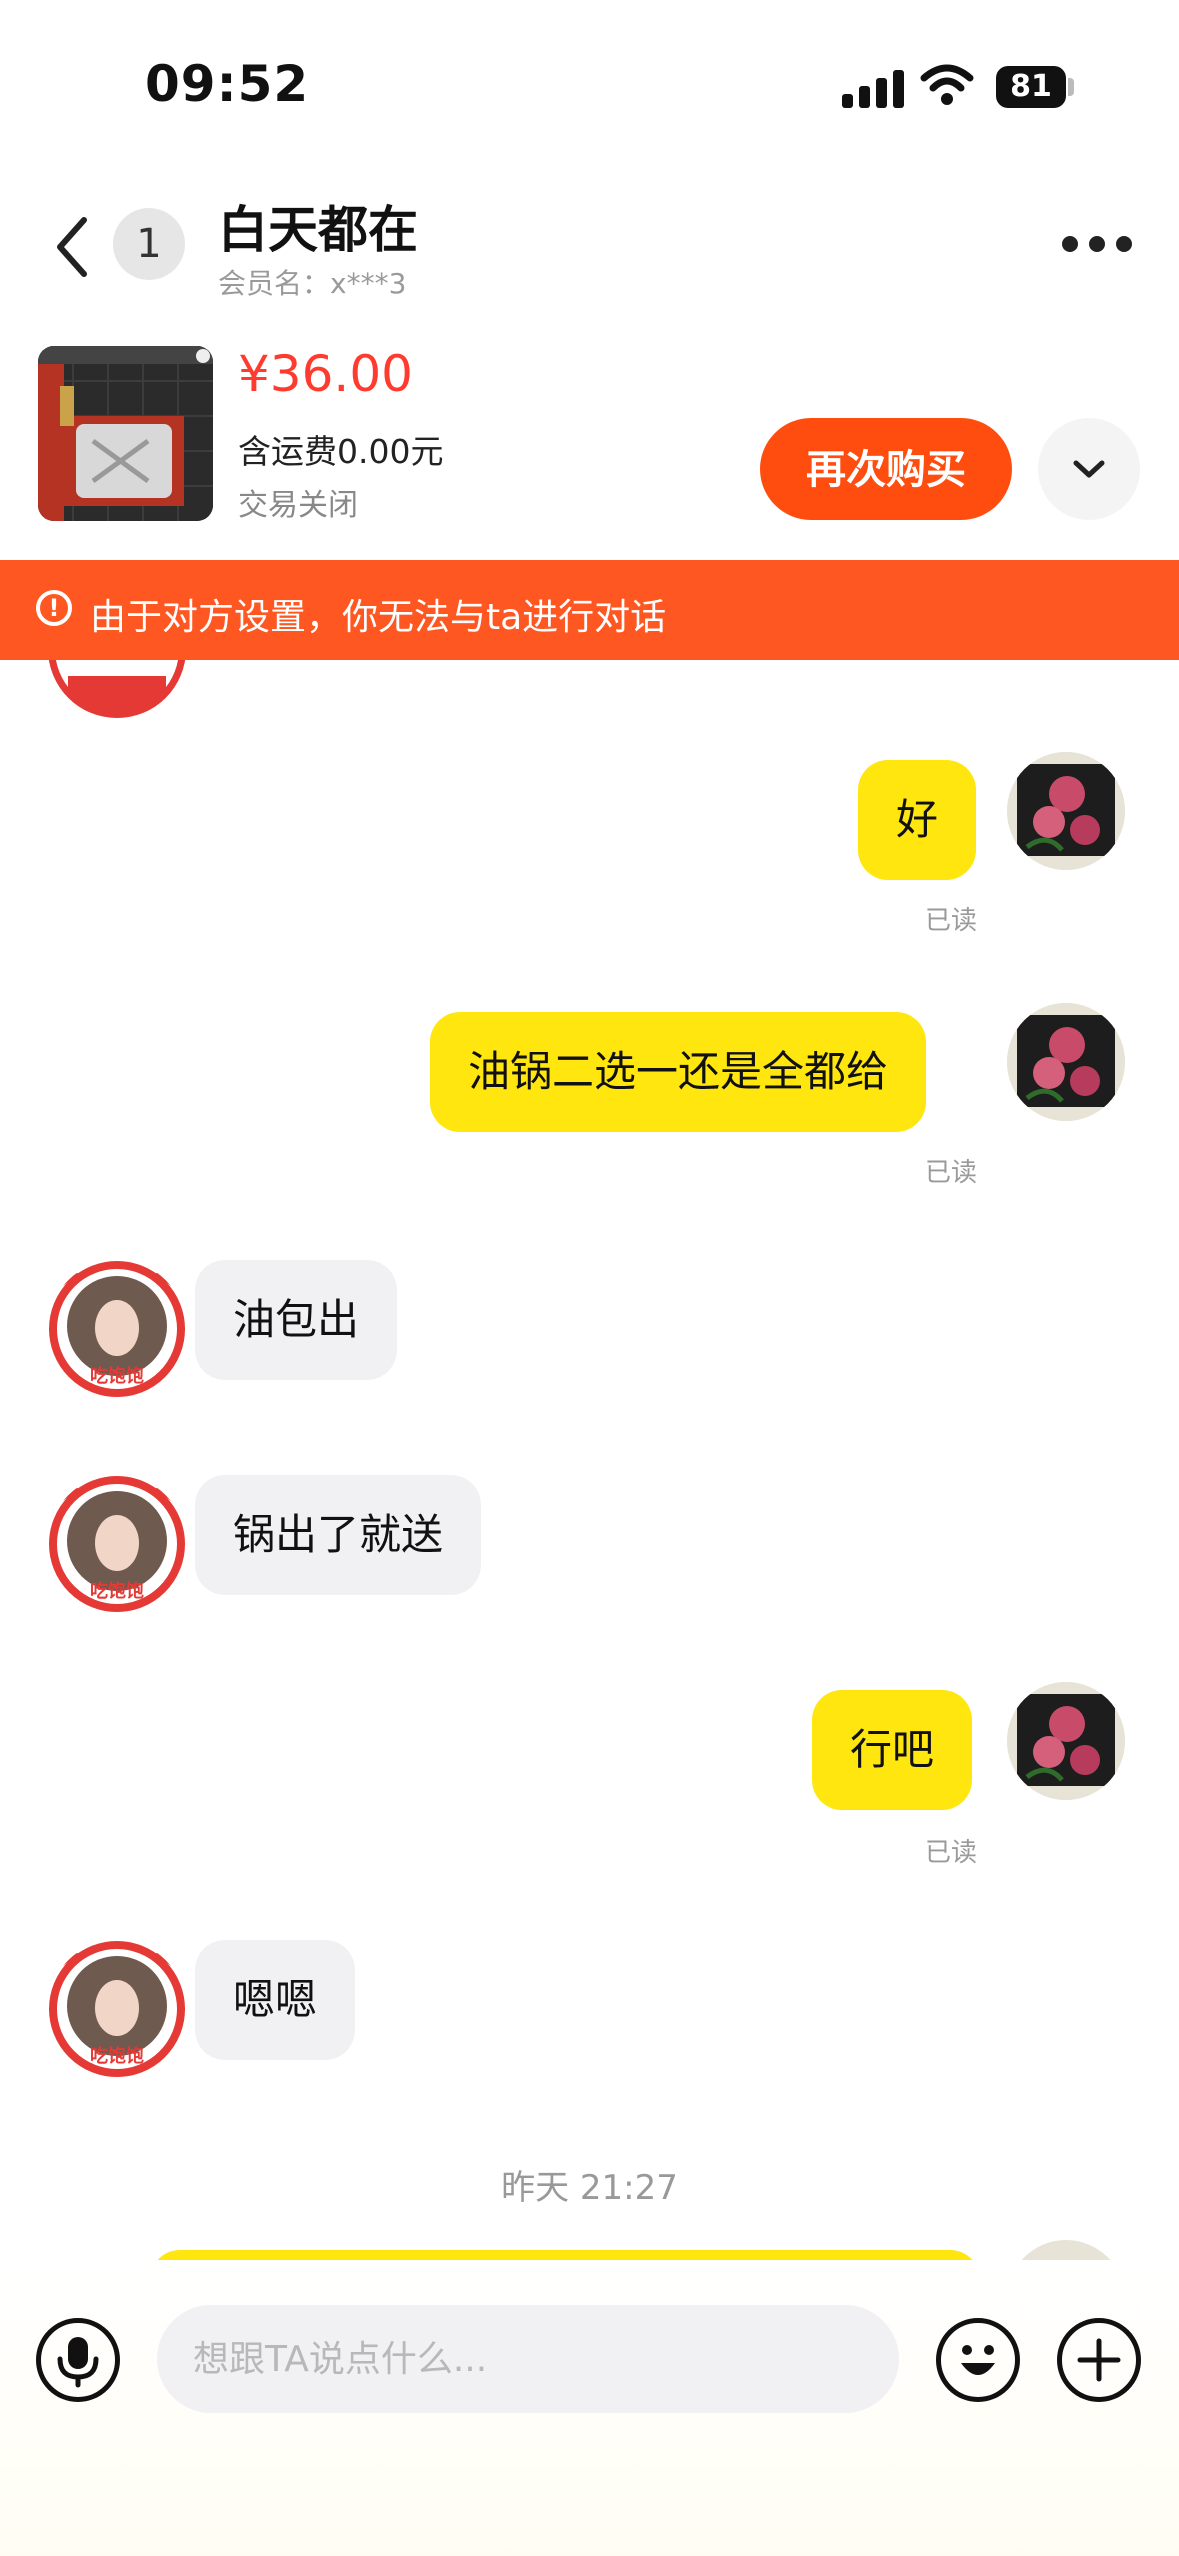 This screenshot has width=1179, height=2556. What do you see at coordinates (873, 89) in the screenshot?
I see `cellular-signal-icon` at bounding box center [873, 89].